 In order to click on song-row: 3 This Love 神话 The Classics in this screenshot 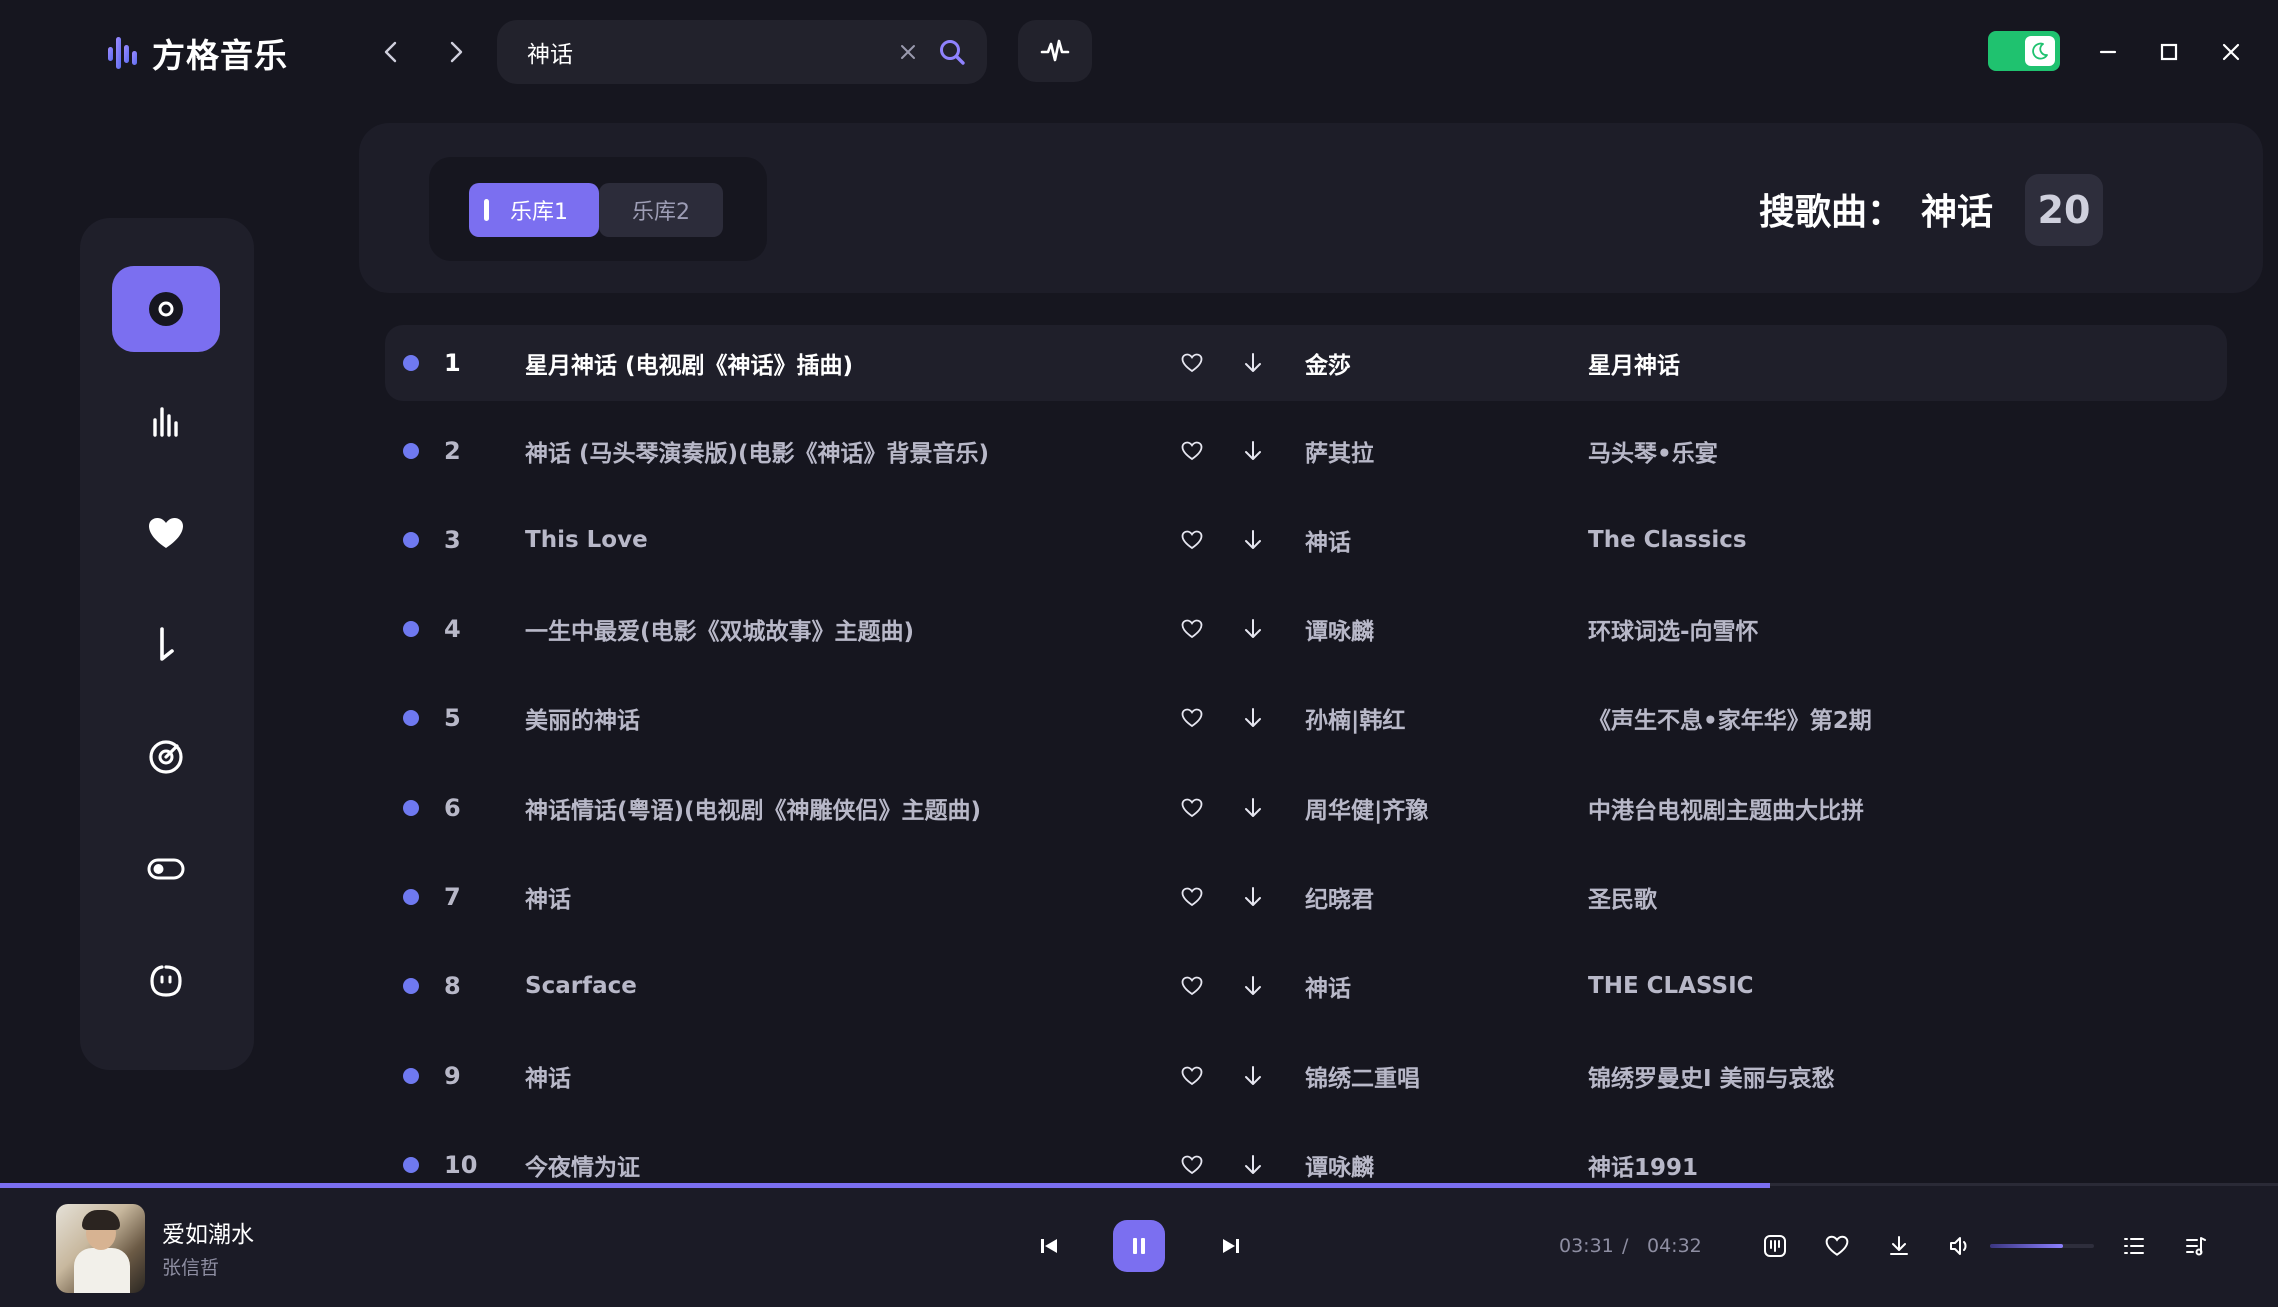, I will do `click(1306, 540)`.